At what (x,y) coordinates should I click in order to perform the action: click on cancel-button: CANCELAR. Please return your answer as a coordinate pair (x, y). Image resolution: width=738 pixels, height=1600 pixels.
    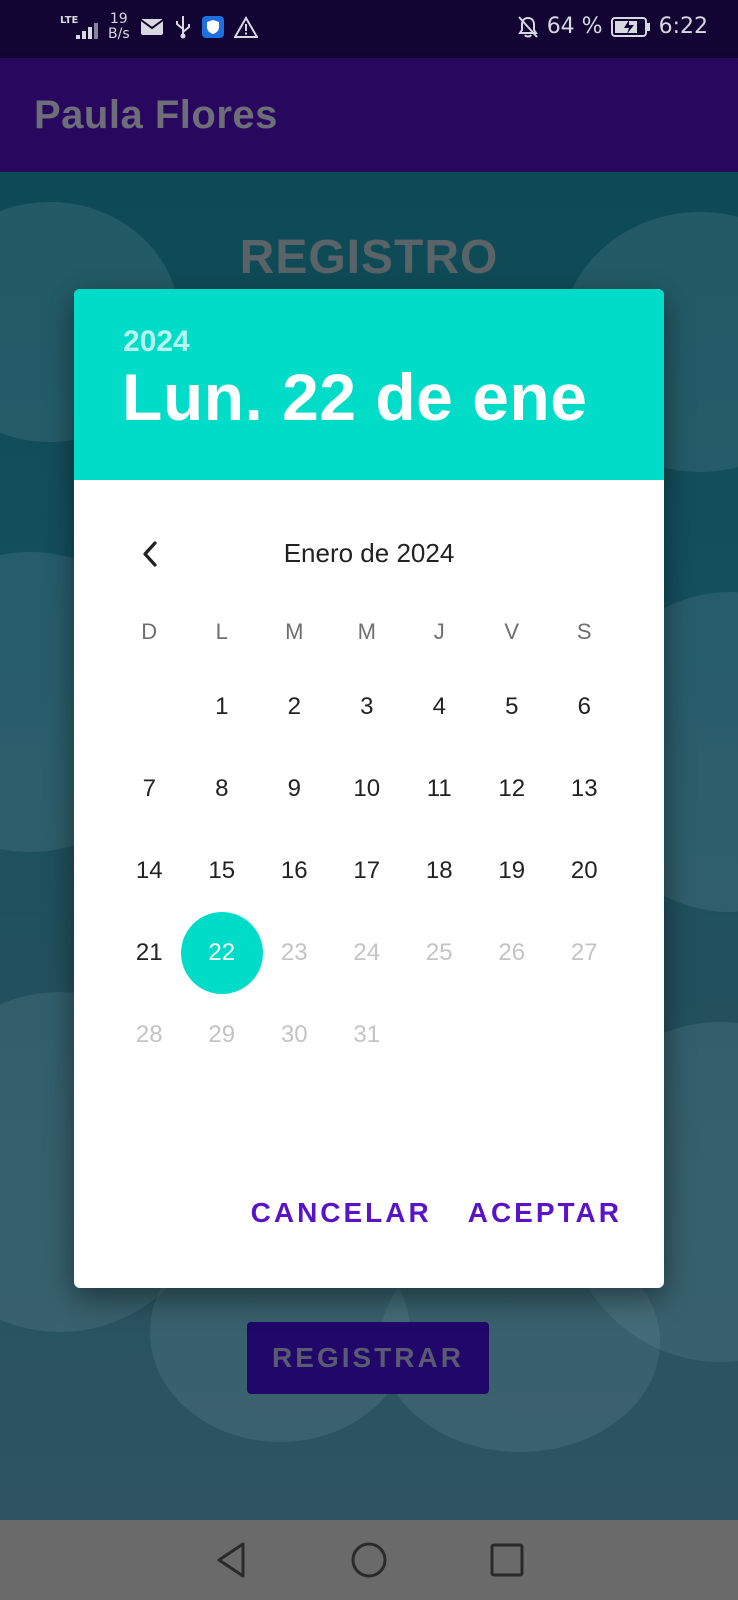
    Looking at the image, I should click on (341, 1213).